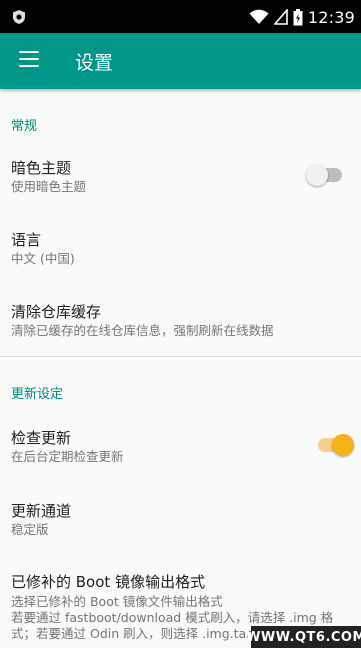 Image resolution: width=361 pixels, height=648 pixels. I want to click on dark-theme-switch, so click(325, 175).